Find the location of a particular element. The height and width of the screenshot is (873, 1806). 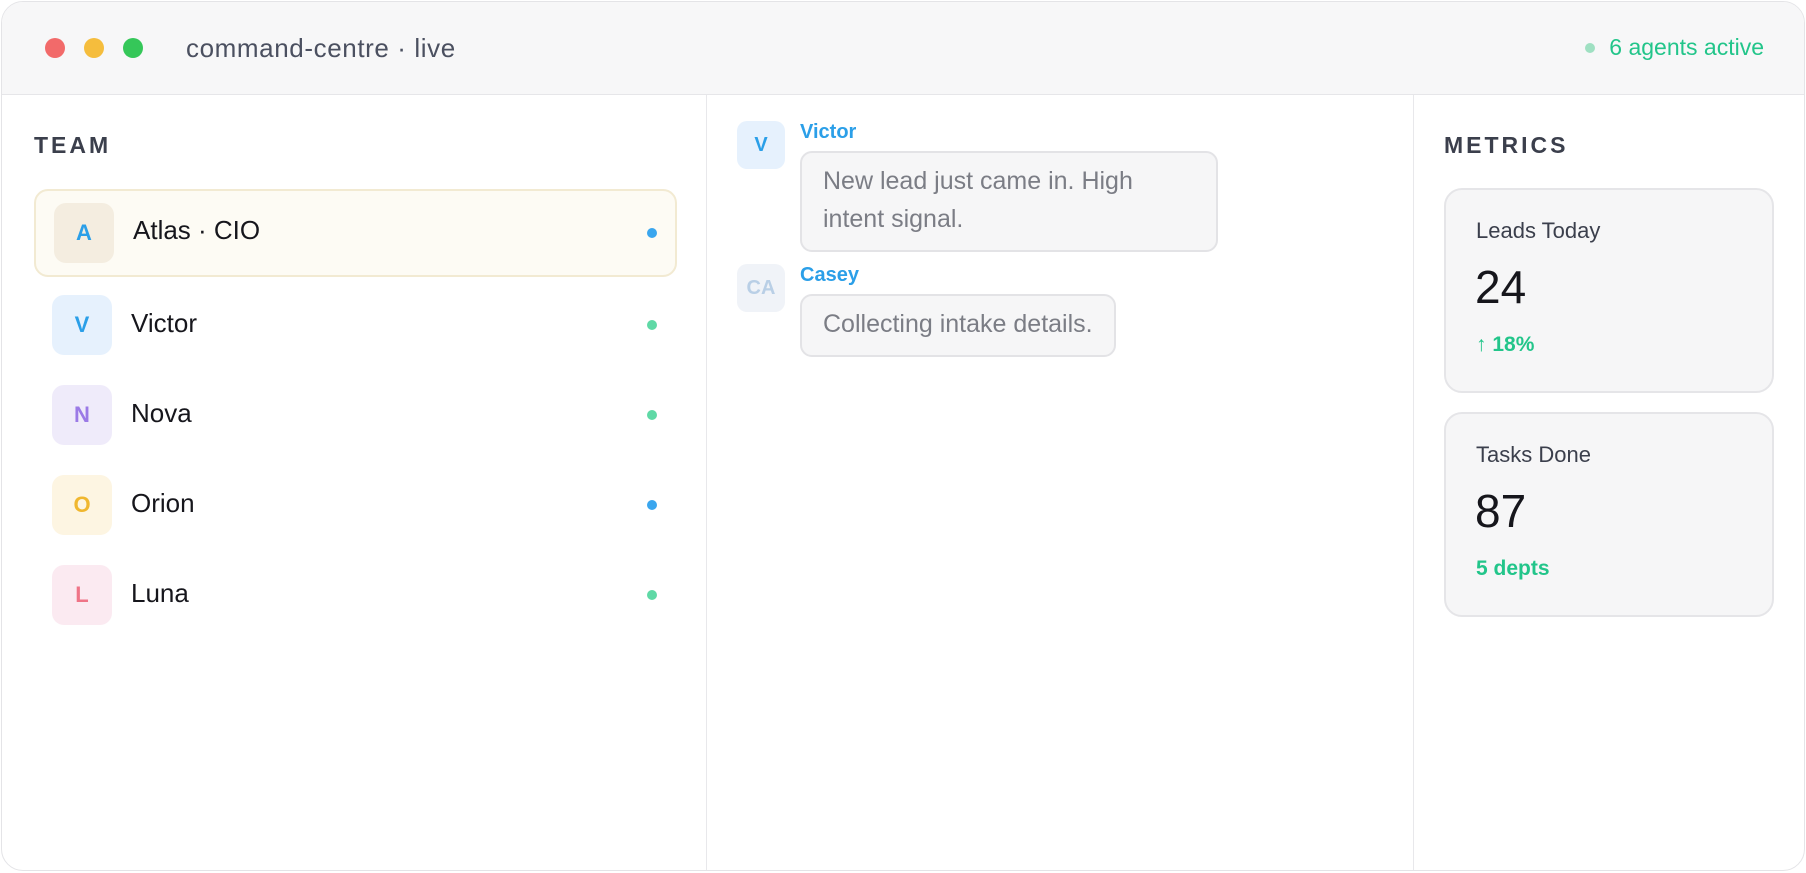

metric-cards: Leads Today 24 ↑ 18% Tasks Done 87 5 depts is located at coordinates (1609, 412).